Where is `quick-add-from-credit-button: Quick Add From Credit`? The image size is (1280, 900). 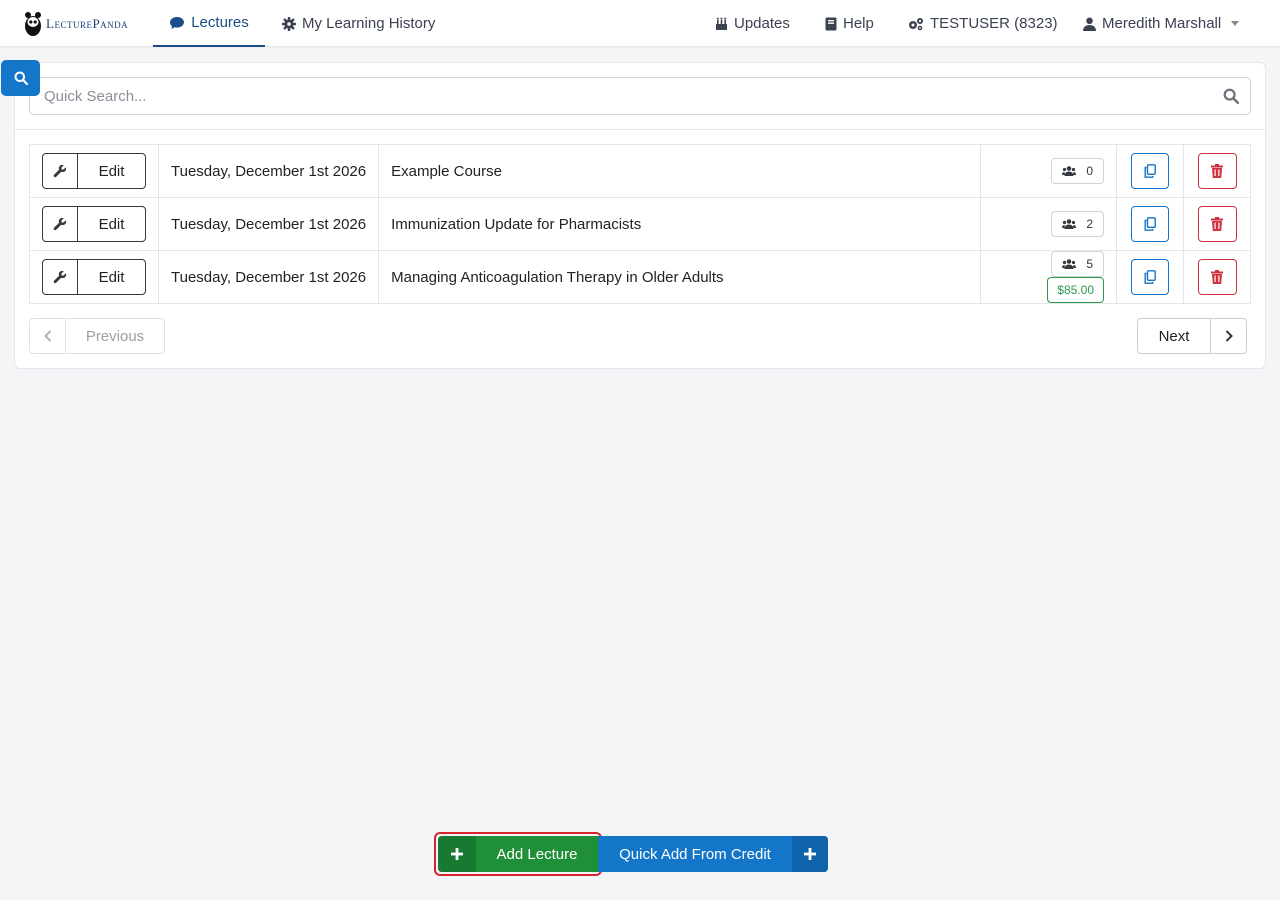 quick-add-from-credit-button: Quick Add From Credit is located at coordinates (713, 854).